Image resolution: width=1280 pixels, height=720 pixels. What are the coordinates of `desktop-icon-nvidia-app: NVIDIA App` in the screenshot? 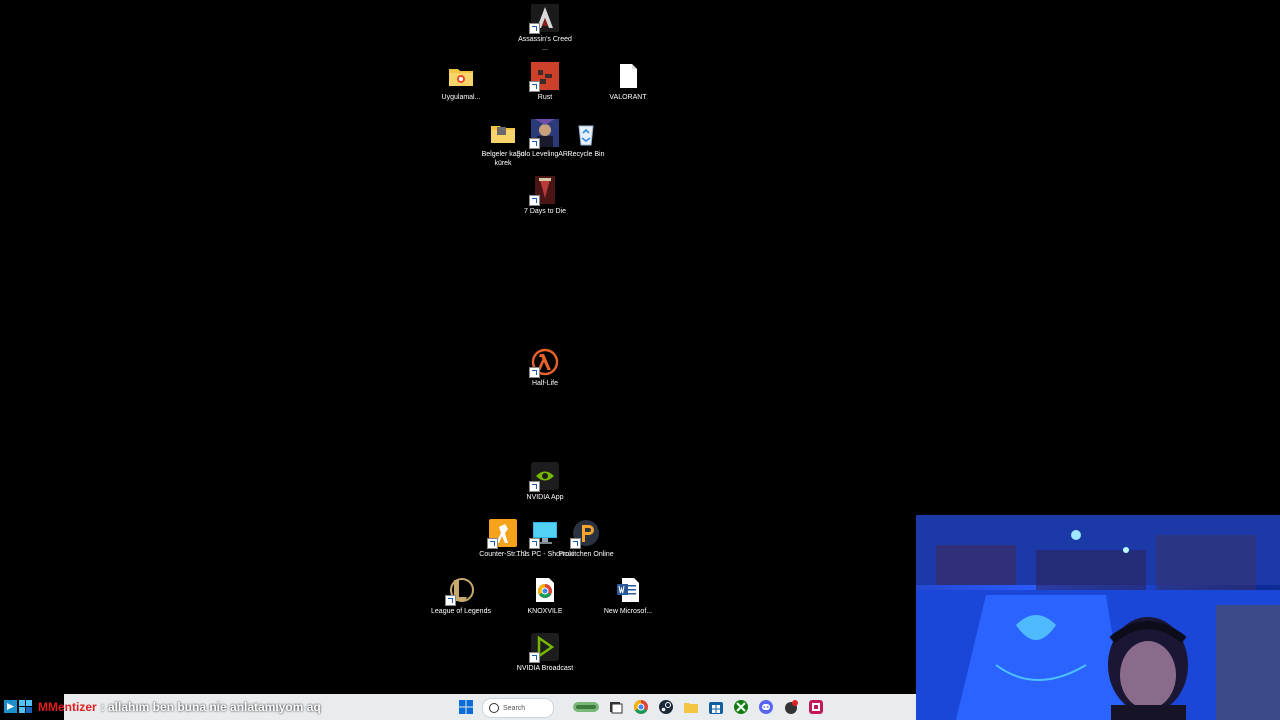 It's located at (545, 482).